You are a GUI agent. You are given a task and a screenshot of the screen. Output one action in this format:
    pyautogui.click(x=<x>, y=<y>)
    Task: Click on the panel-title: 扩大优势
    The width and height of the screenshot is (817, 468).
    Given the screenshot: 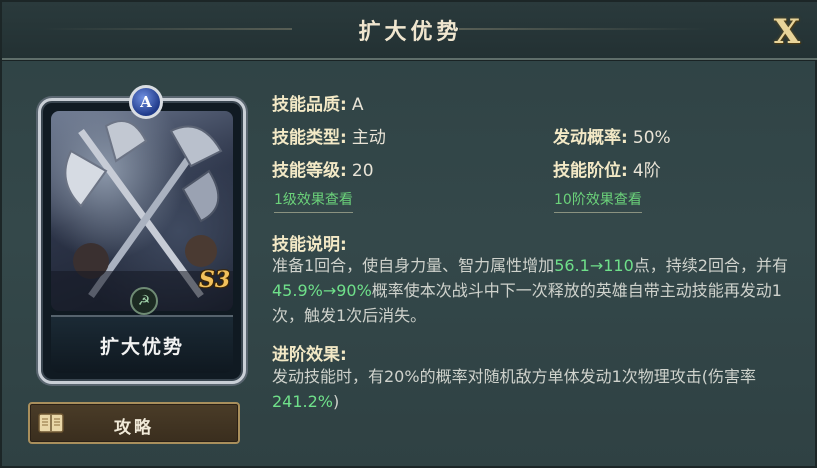 What is the action you would take?
    pyautogui.click(x=410, y=32)
    